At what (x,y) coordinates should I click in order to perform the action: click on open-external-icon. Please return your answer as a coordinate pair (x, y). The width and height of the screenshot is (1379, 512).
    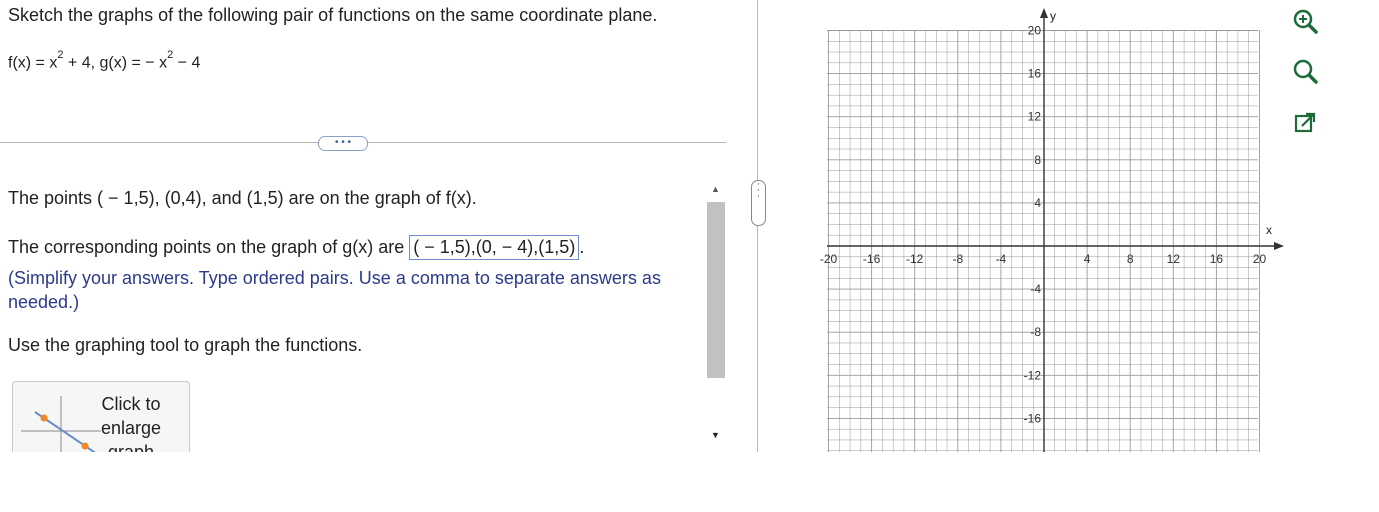
    Looking at the image, I should click on (1305, 122).